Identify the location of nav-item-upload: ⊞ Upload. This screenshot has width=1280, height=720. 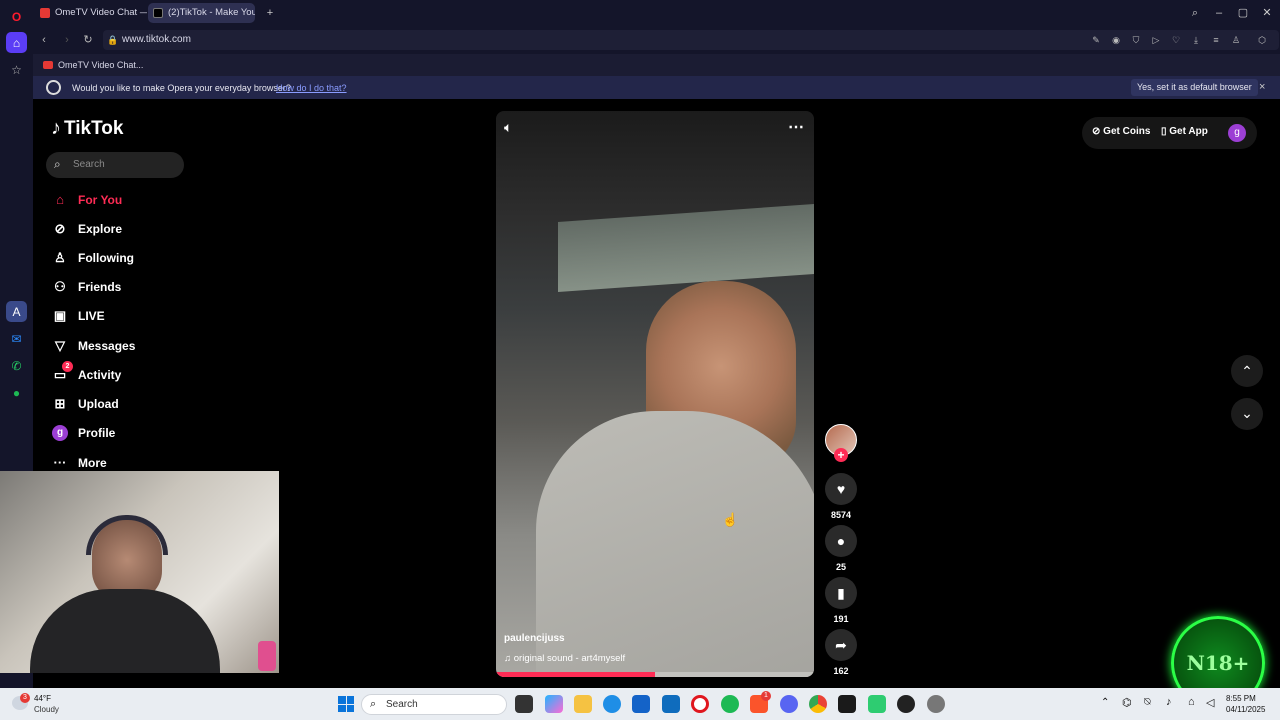
(85, 404).